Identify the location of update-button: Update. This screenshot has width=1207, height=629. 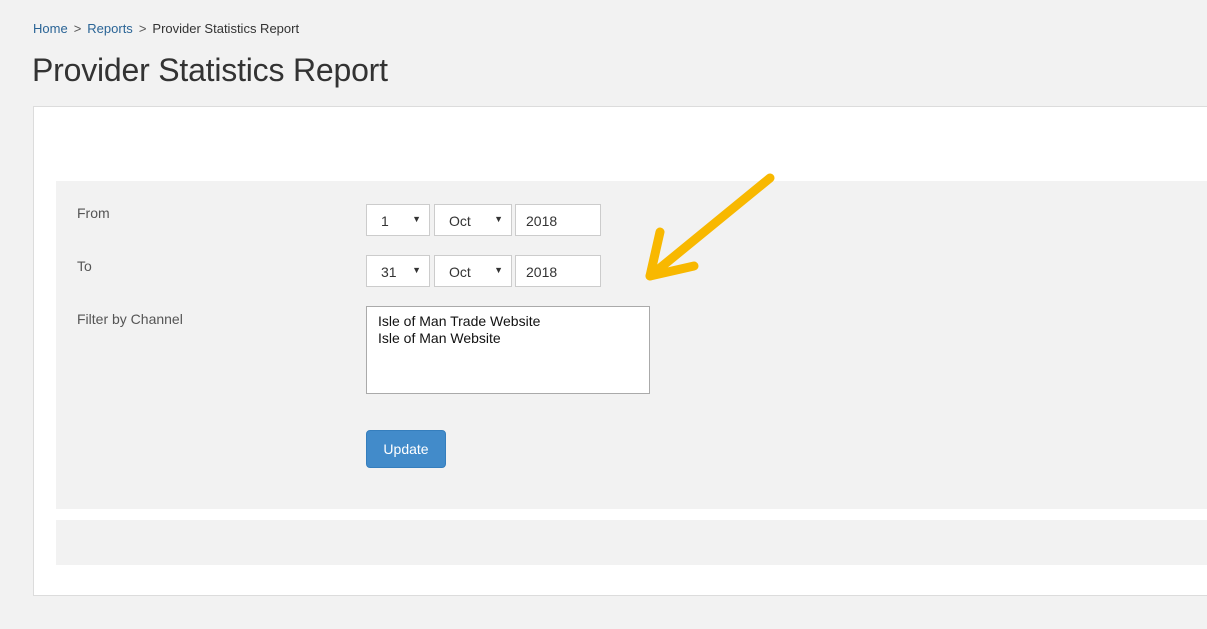
(406, 449).